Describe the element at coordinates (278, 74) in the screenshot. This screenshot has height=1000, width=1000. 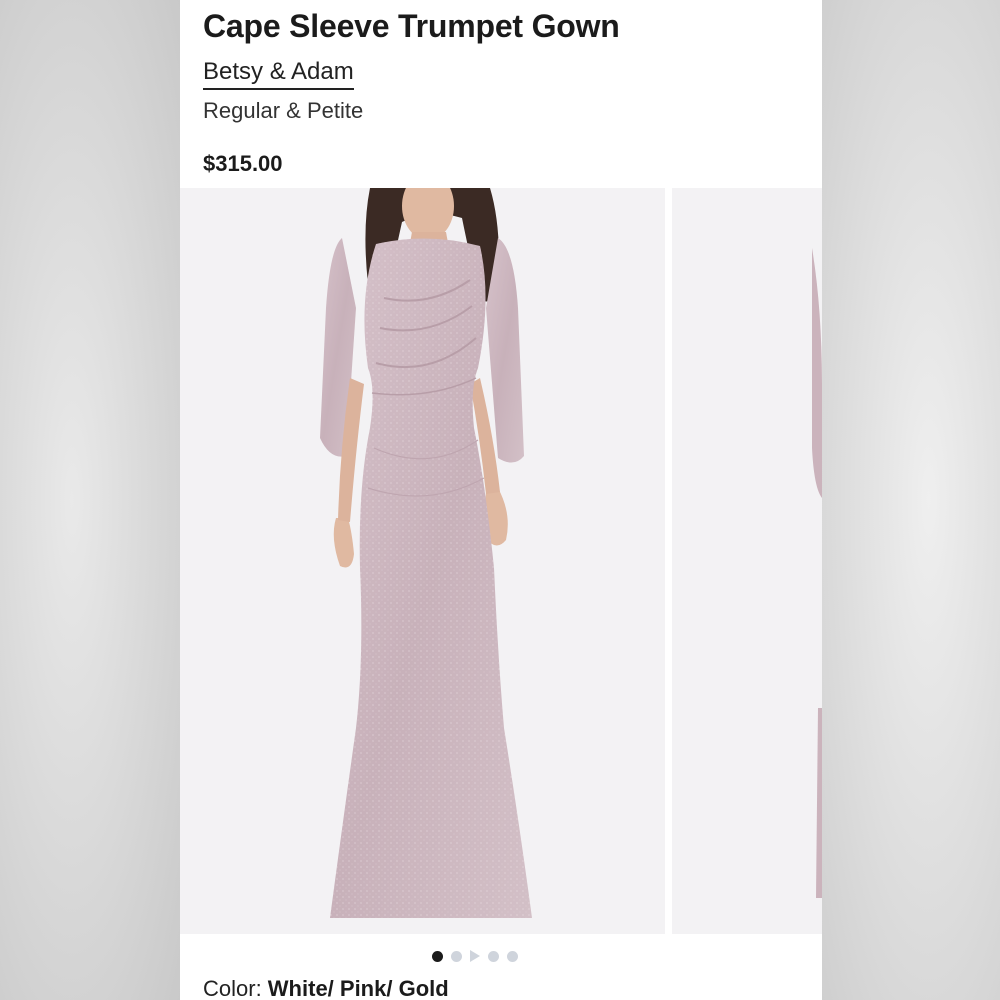
I see `brand-link: Betsy & Adam` at that location.